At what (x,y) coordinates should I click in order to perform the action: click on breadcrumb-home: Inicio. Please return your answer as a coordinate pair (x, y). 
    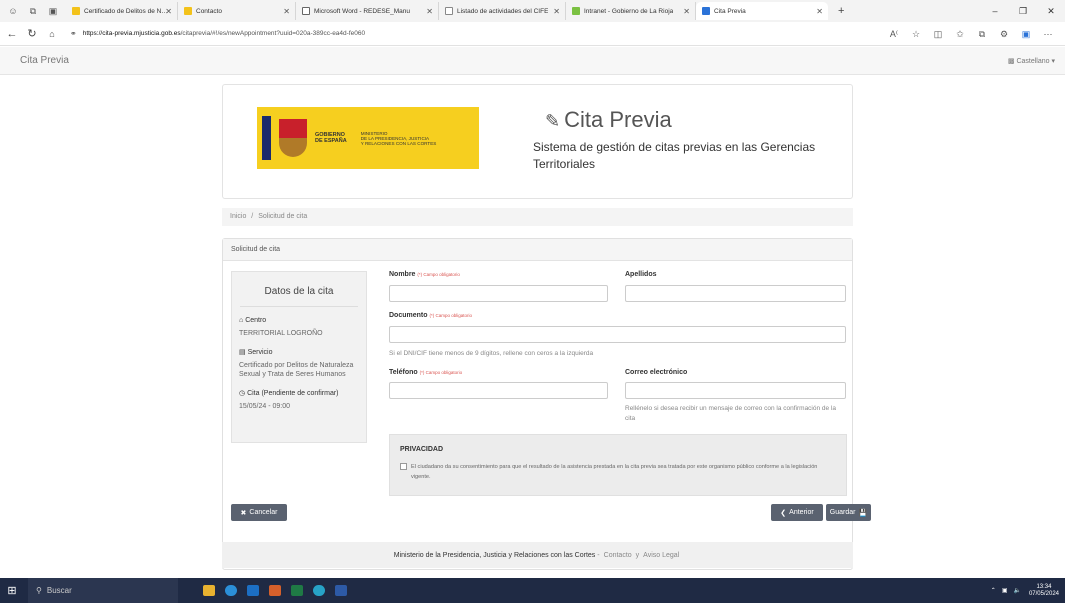
    Looking at the image, I should click on (238, 216).